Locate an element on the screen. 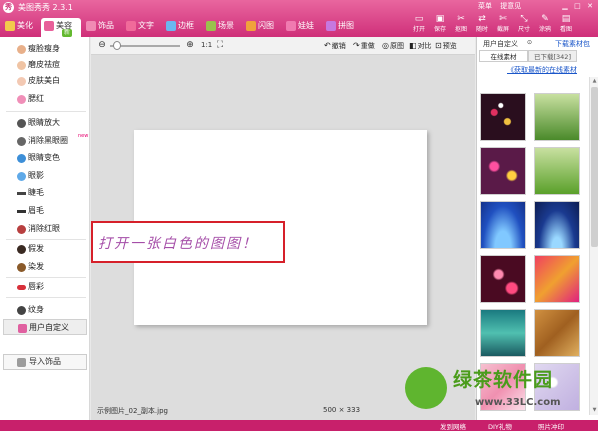  tab-makeup: 美容 is located at coordinates (61, 27).